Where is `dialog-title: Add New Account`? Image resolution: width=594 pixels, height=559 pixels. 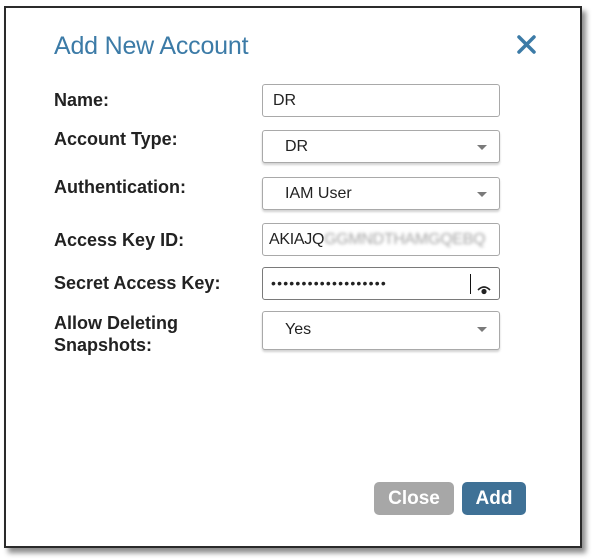 dialog-title: Add New Account is located at coordinates (151, 46).